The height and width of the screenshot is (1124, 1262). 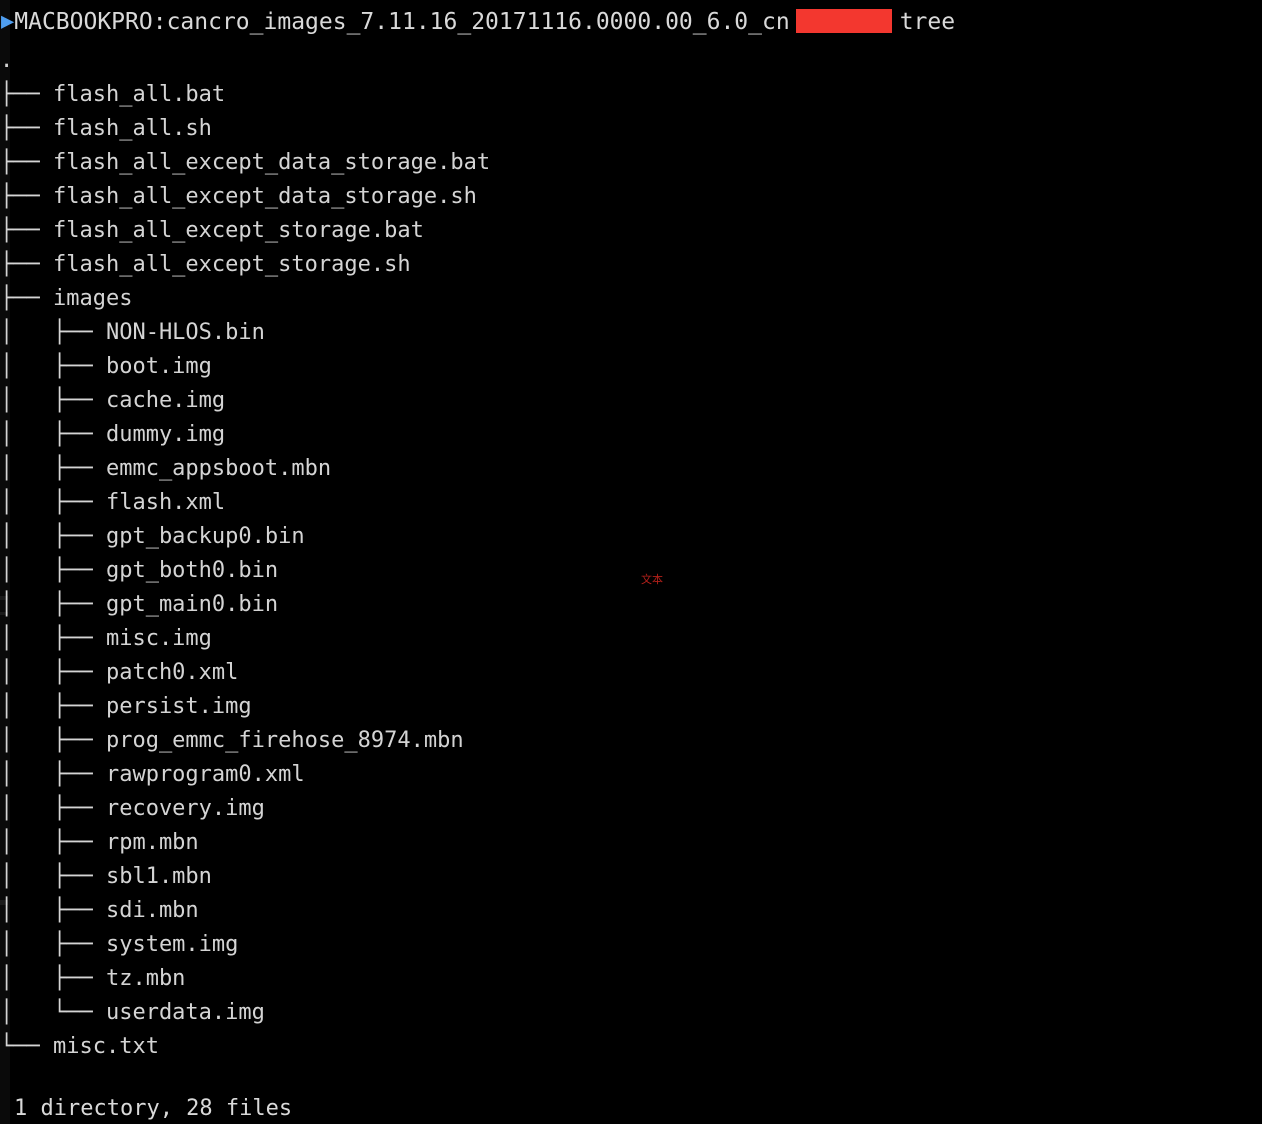 I want to click on tree-entry: │ ├── persist.img, so click(x=126, y=706).